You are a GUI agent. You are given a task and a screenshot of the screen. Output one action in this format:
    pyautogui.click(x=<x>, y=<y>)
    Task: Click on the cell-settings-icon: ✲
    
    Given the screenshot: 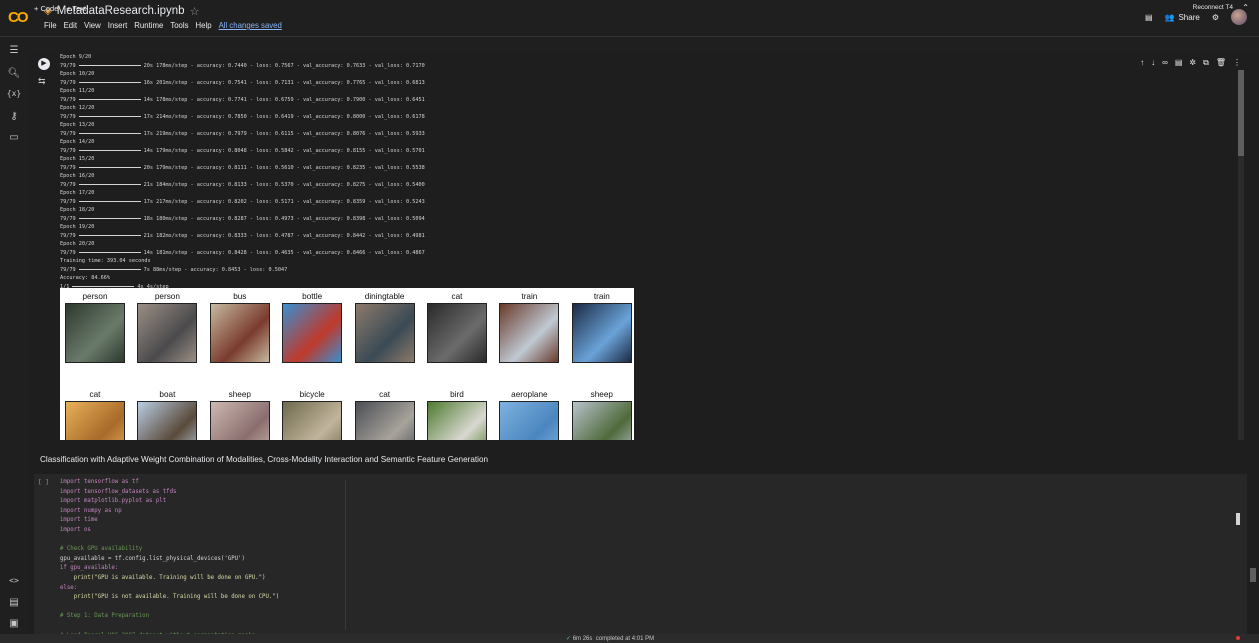 What is the action you would take?
    pyautogui.click(x=1192, y=63)
    